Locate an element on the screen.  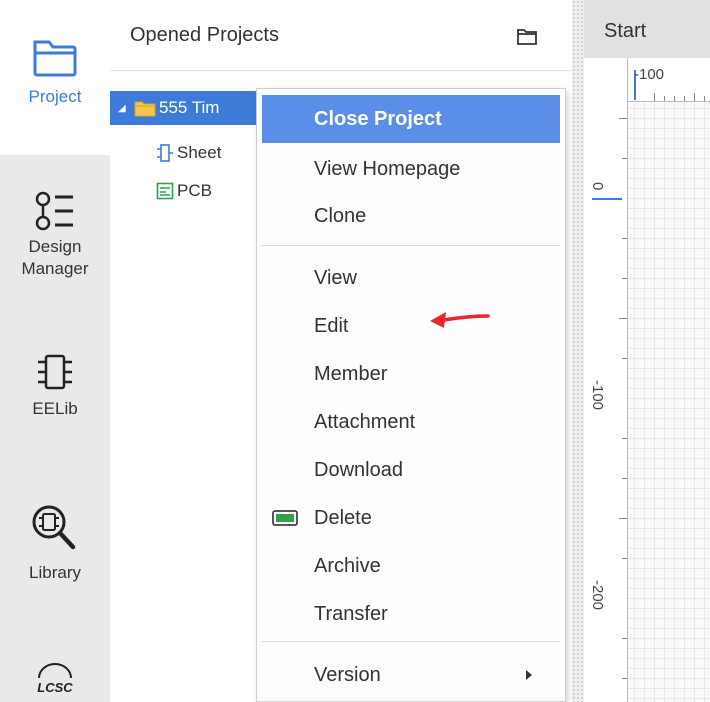
rail-item-lcsc: LCSC is located at coordinates (55, 681).